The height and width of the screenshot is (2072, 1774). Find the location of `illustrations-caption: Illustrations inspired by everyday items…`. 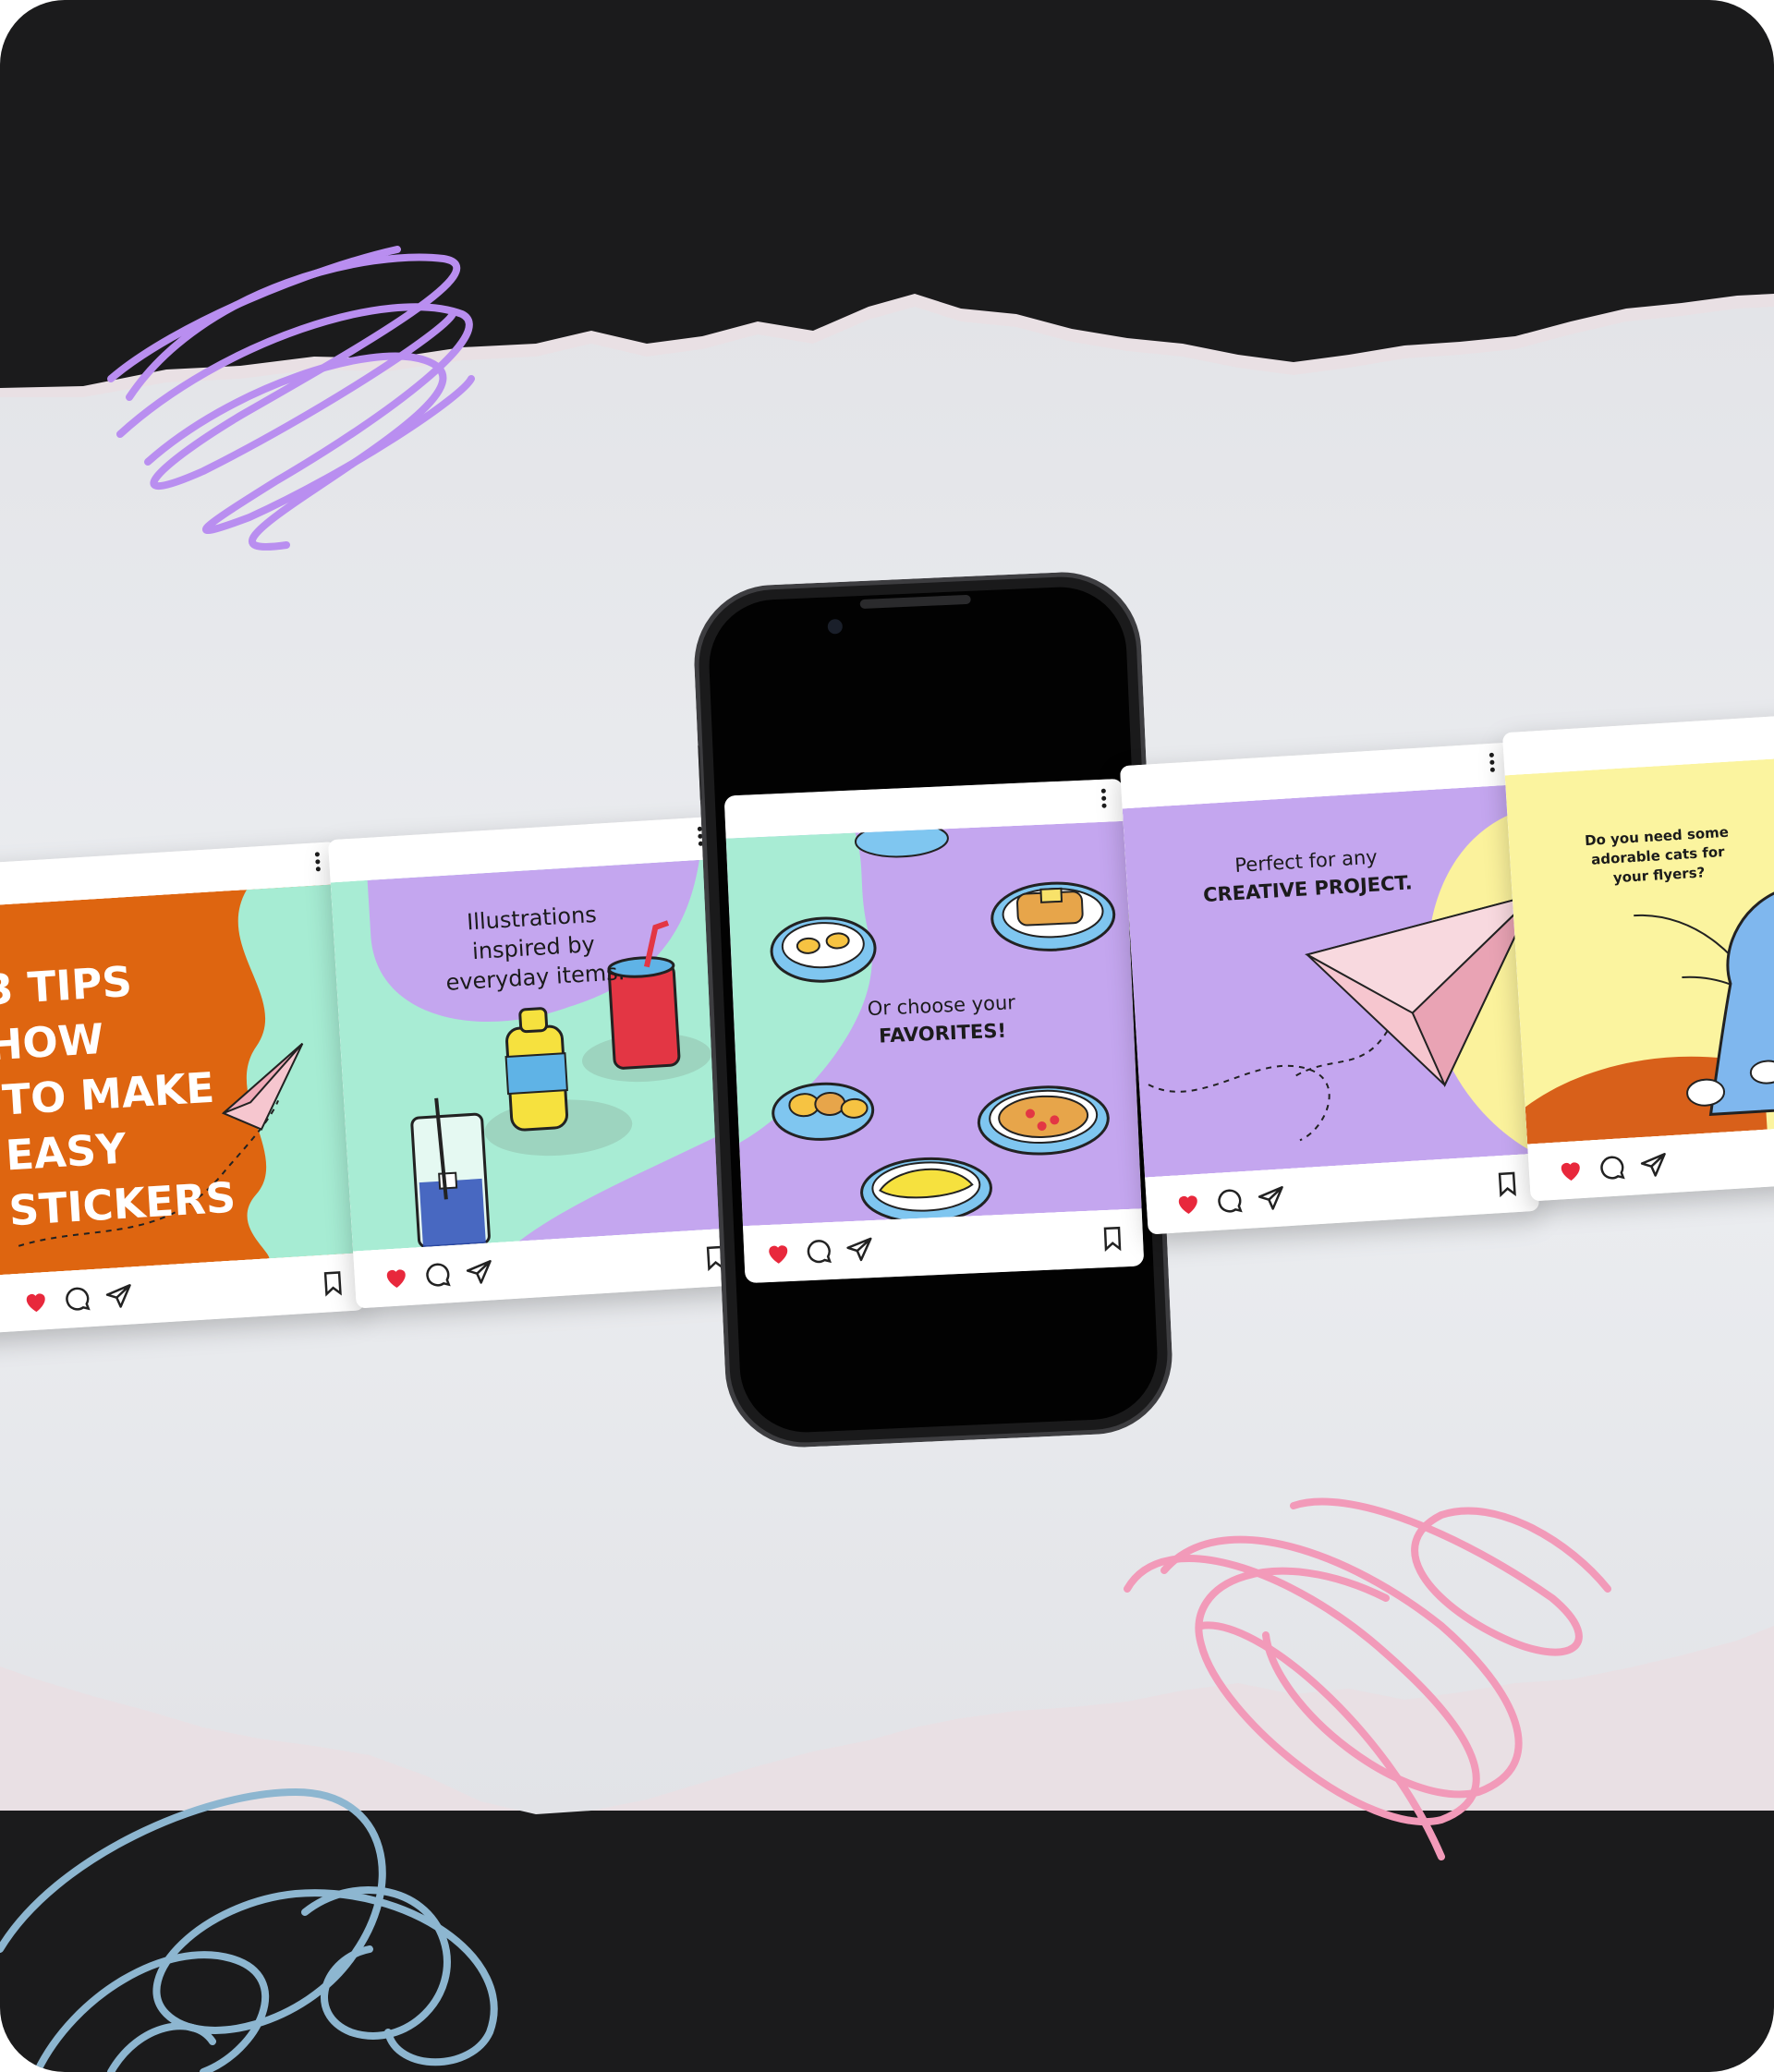

illustrations-caption: Illustrations inspired by everyday items… is located at coordinates (535, 948).